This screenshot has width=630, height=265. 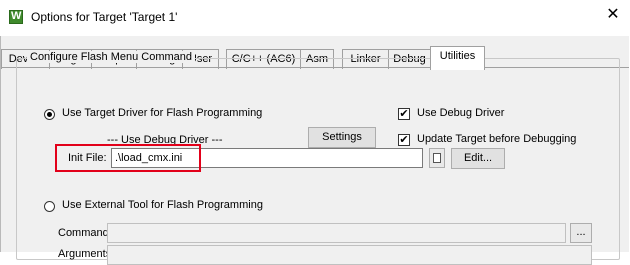 What do you see at coordinates (404, 140) in the screenshot?
I see `update-target-checkbox: ✔` at bounding box center [404, 140].